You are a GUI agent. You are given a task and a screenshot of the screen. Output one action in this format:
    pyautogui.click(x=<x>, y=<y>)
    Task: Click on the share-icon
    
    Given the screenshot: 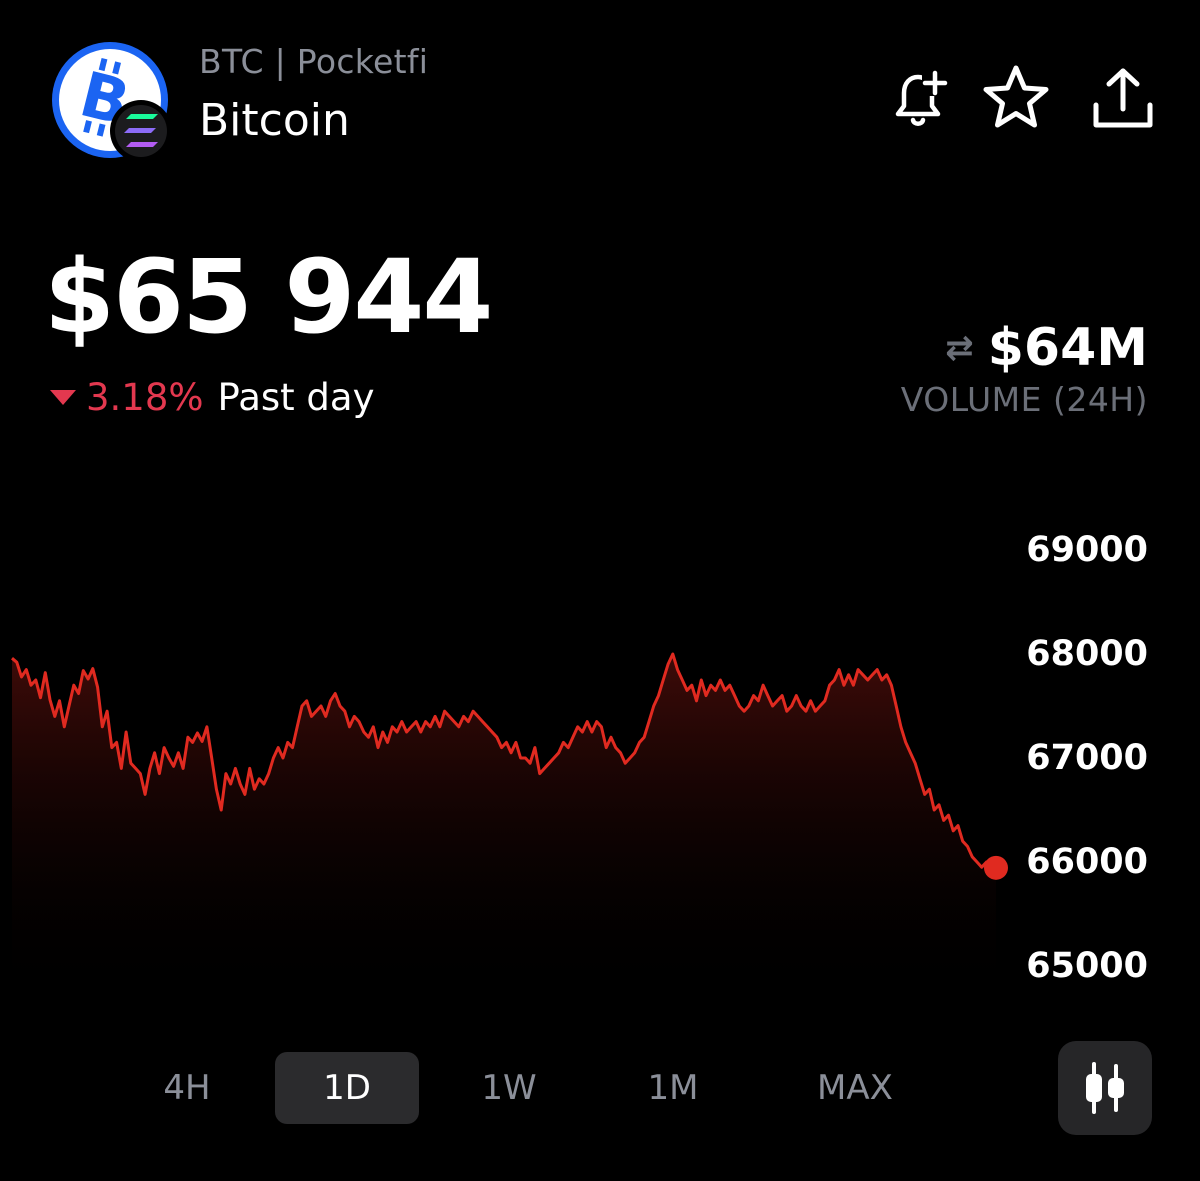 What is the action you would take?
    pyautogui.click(x=1123, y=98)
    